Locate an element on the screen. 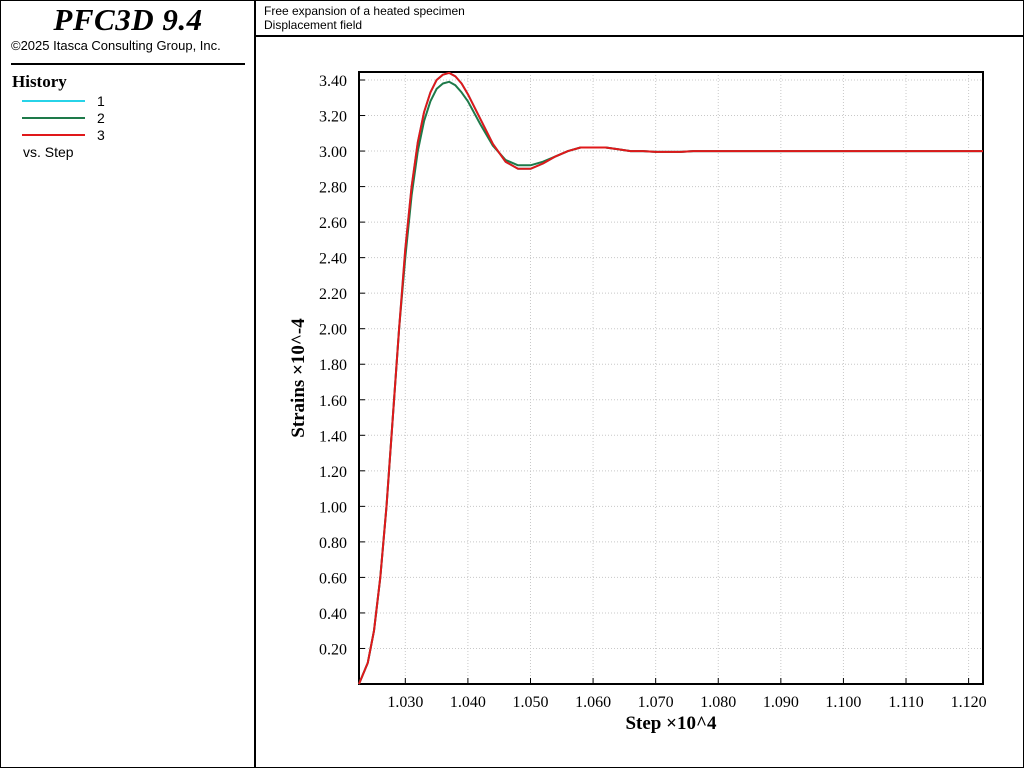 The width and height of the screenshot is (1024, 768). x-tick-label-1: 1.040 is located at coordinates (468, 702).